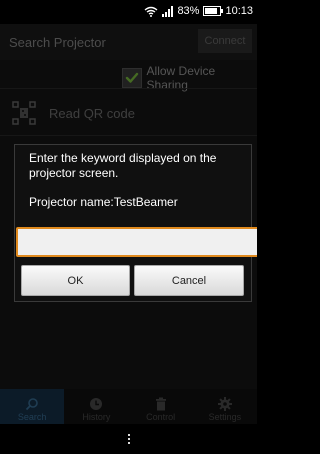 The image size is (320, 454). Describe the element at coordinates (128, 12) in the screenshot. I see `status-bar: 83% 10:13` at that location.